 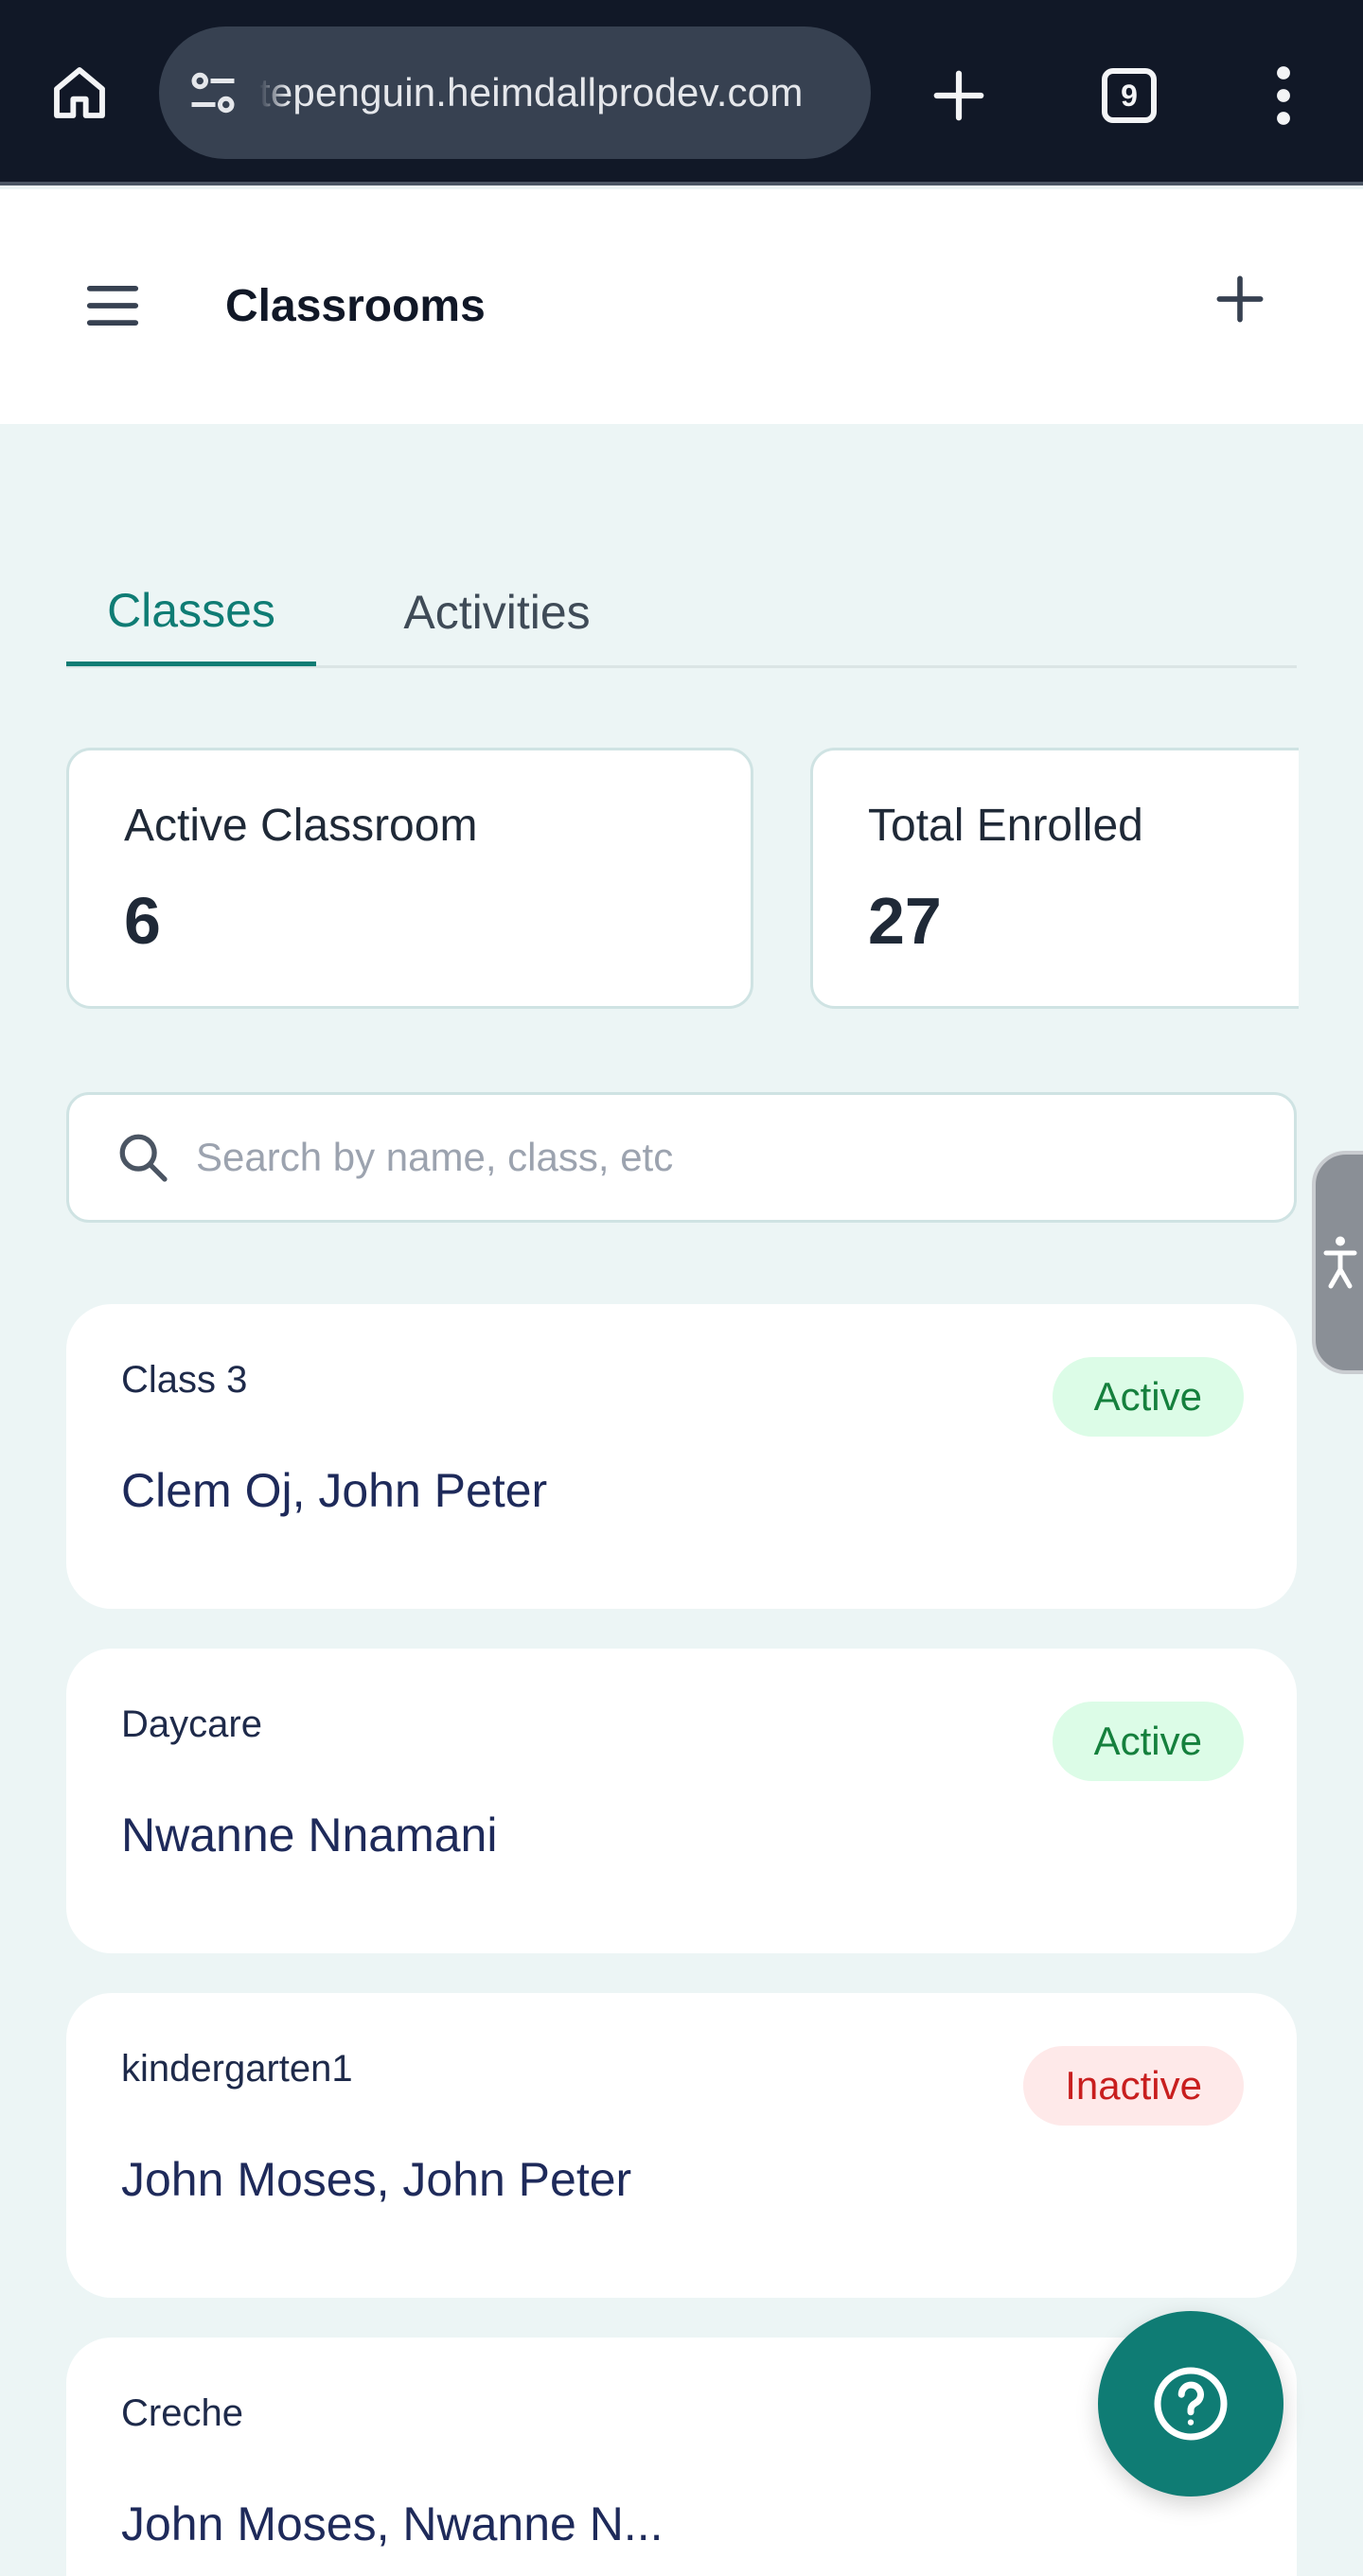 What do you see at coordinates (112, 305) in the screenshot?
I see `hamburger-menu-icon` at bounding box center [112, 305].